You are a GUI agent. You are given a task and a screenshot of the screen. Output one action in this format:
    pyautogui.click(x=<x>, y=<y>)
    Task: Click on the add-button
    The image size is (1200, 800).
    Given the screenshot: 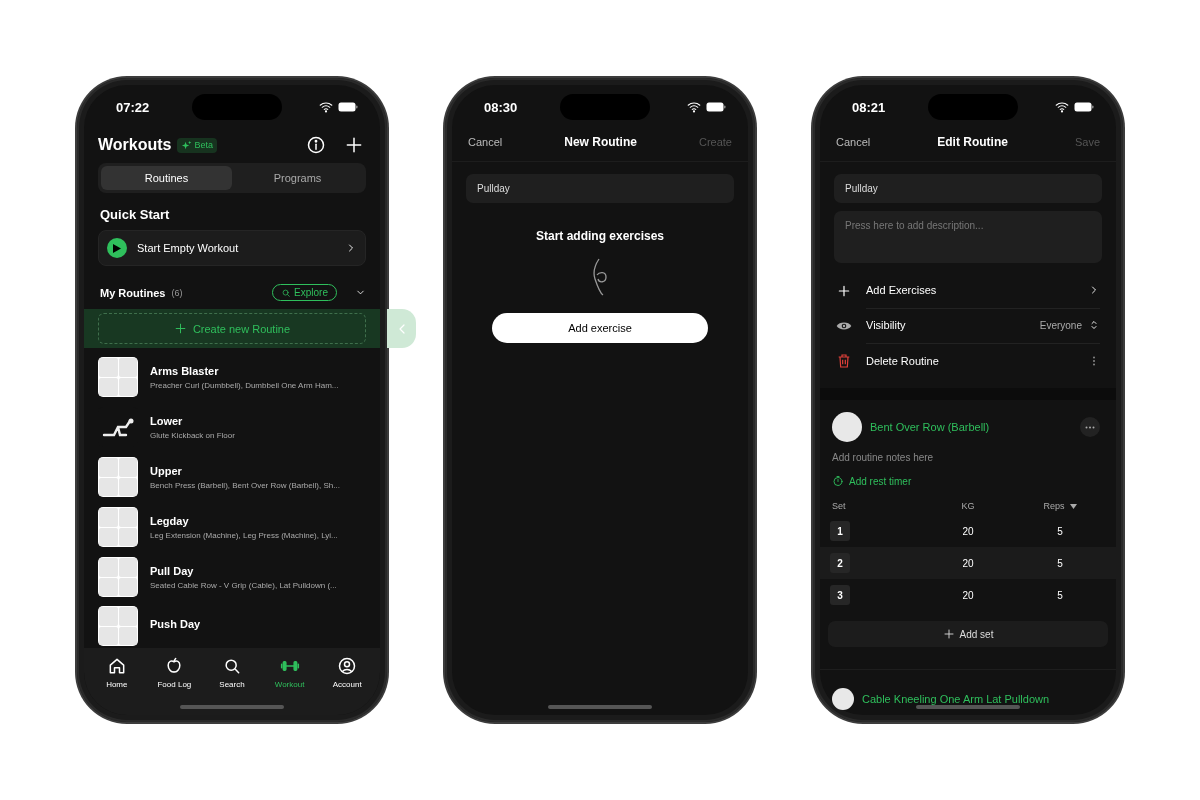 What is the action you would take?
    pyautogui.click(x=354, y=145)
    